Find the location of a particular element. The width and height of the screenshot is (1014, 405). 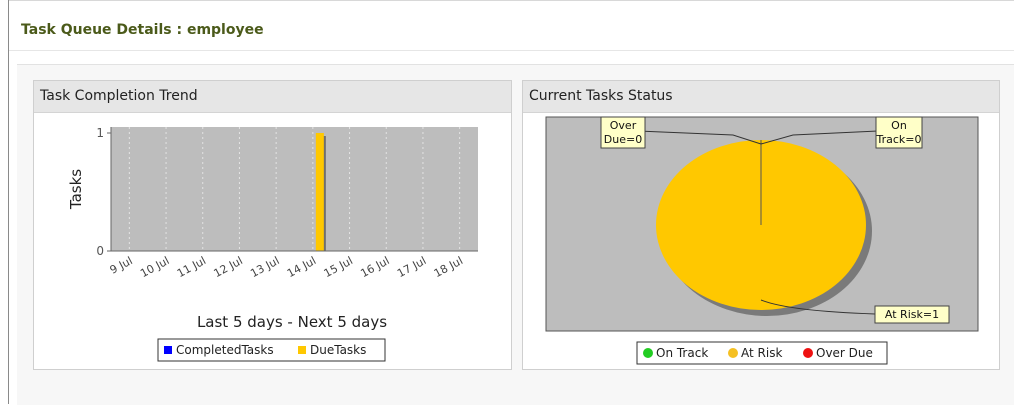

y-axis-label: Tasks is located at coordinates (76, 189).